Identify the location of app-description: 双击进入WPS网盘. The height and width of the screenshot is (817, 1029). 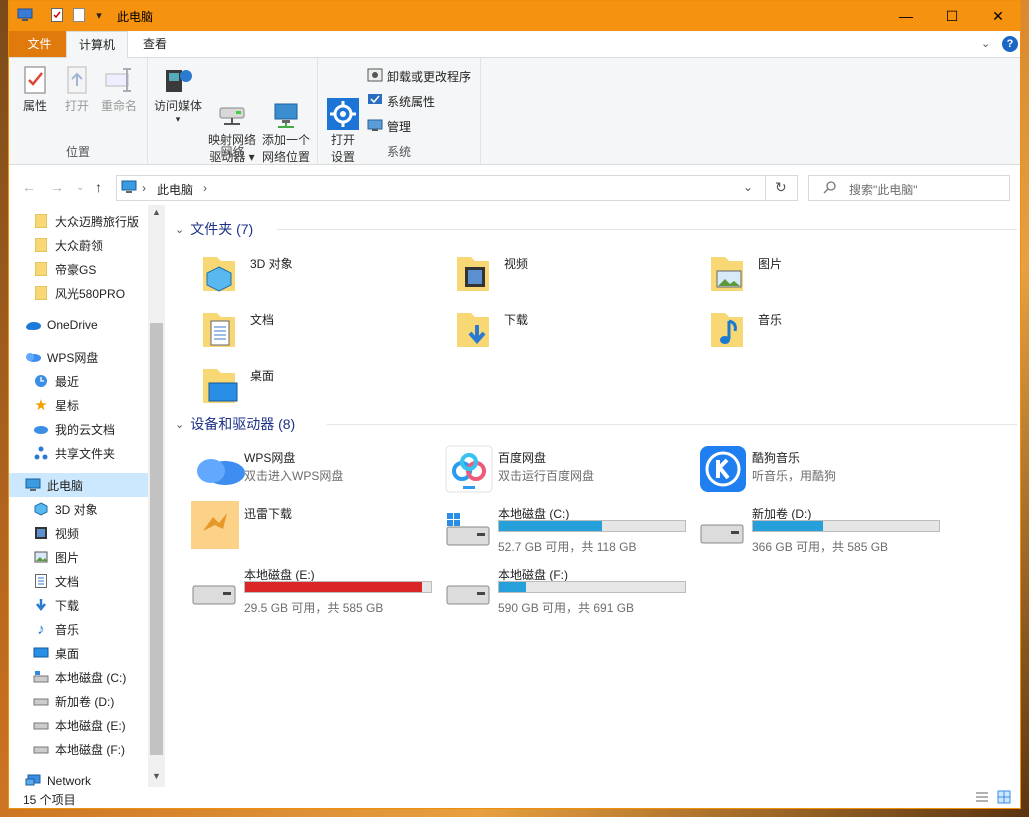
(294, 476).